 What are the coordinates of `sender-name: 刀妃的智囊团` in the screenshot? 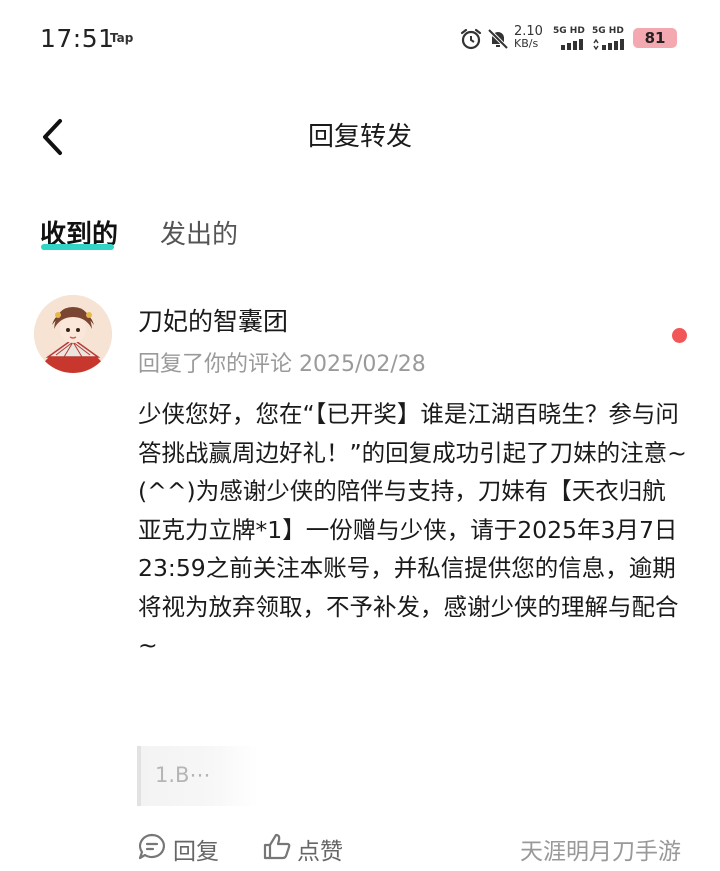 It's located at (213, 320).